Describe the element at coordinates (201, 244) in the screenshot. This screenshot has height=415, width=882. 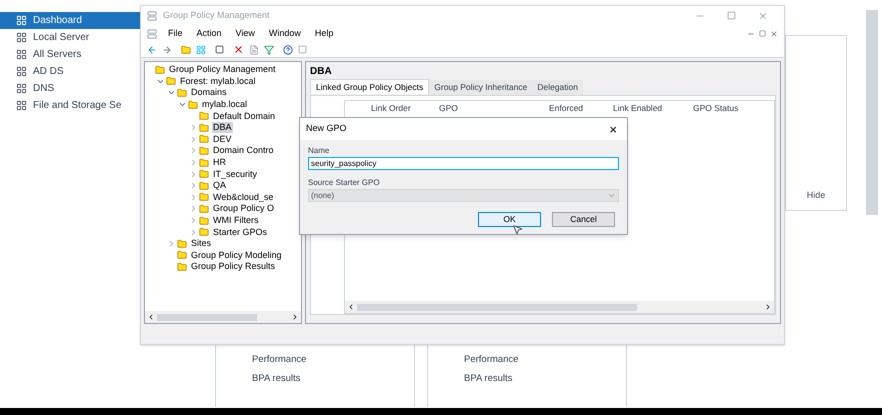
I see `tree-item: Sites` at that location.